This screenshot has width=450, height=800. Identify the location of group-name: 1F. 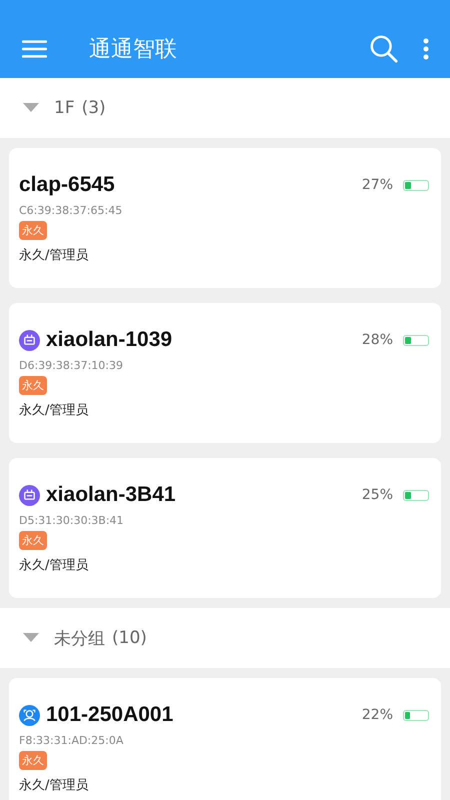
(64, 108).